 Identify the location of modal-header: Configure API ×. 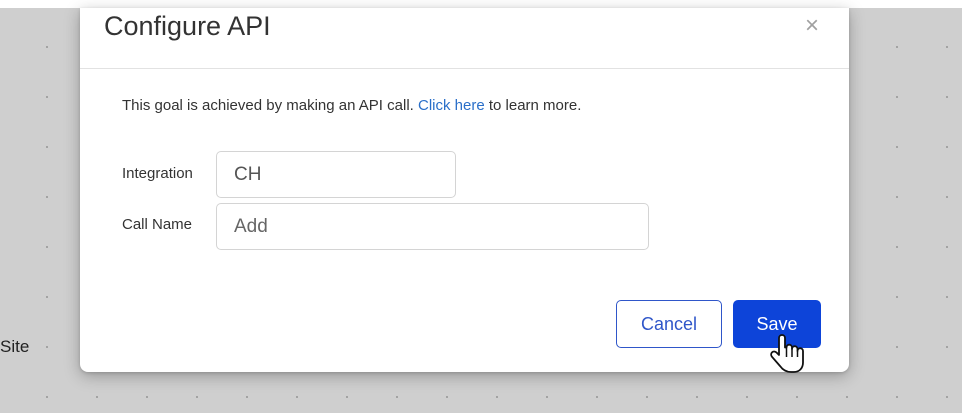
(464, 38).